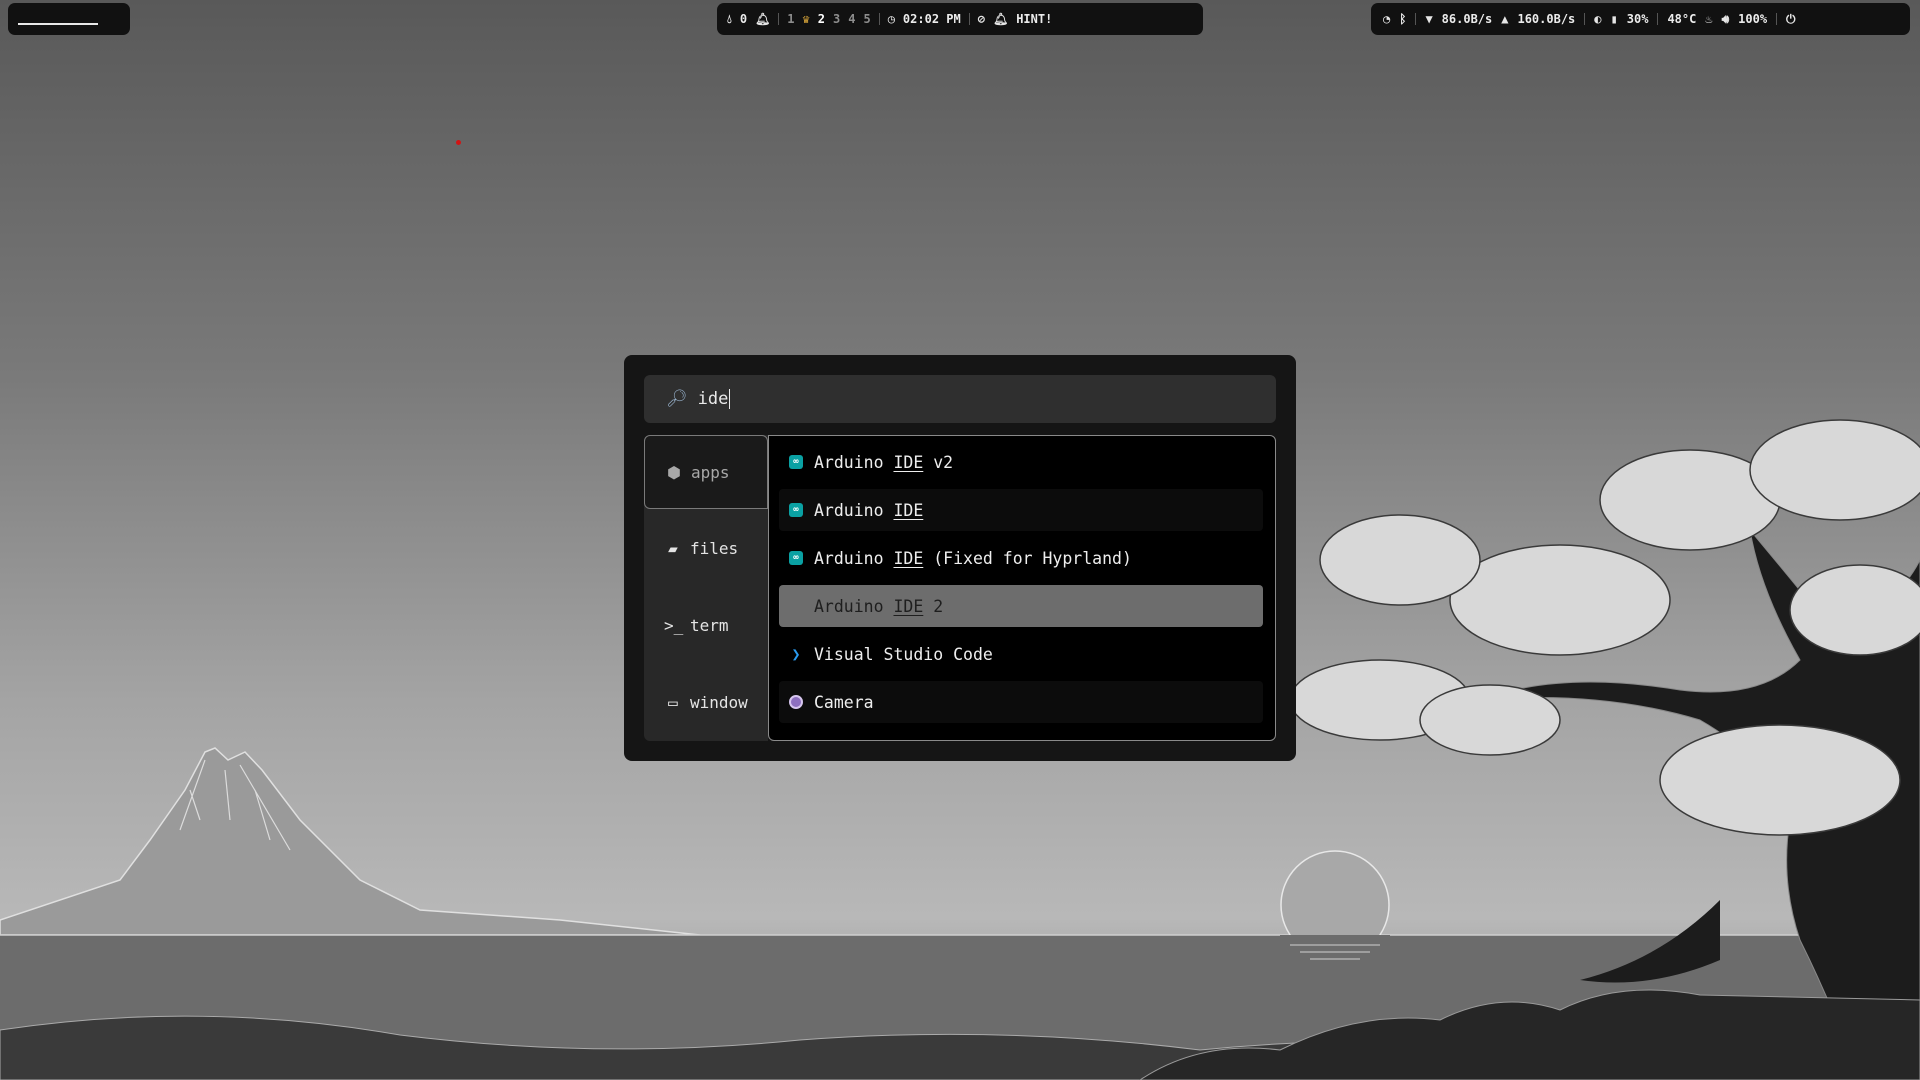 The width and height of the screenshot is (1920, 1080). Describe the element at coordinates (713, 399) in the screenshot. I see `search-query: ide` at that location.